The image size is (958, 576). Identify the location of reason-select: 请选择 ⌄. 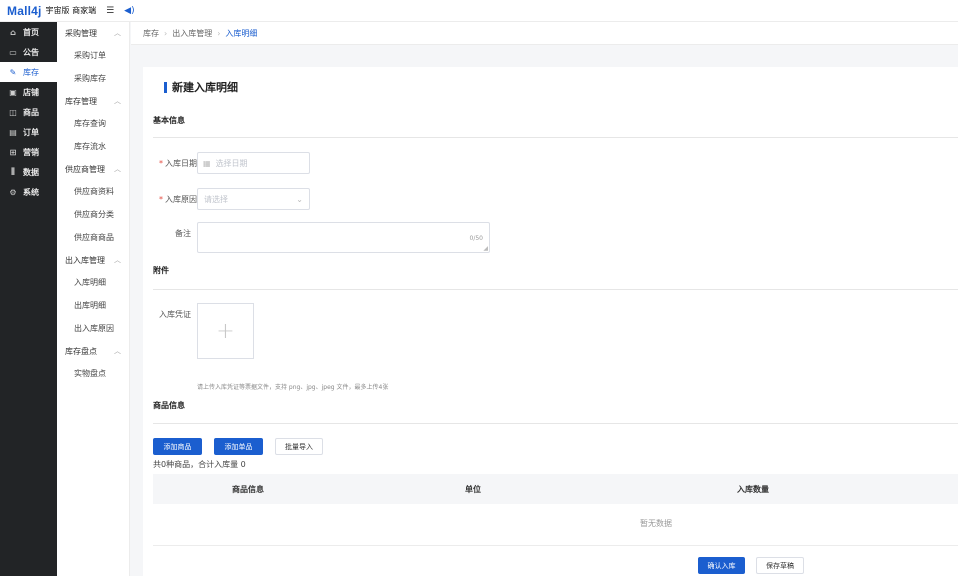
(253, 199).